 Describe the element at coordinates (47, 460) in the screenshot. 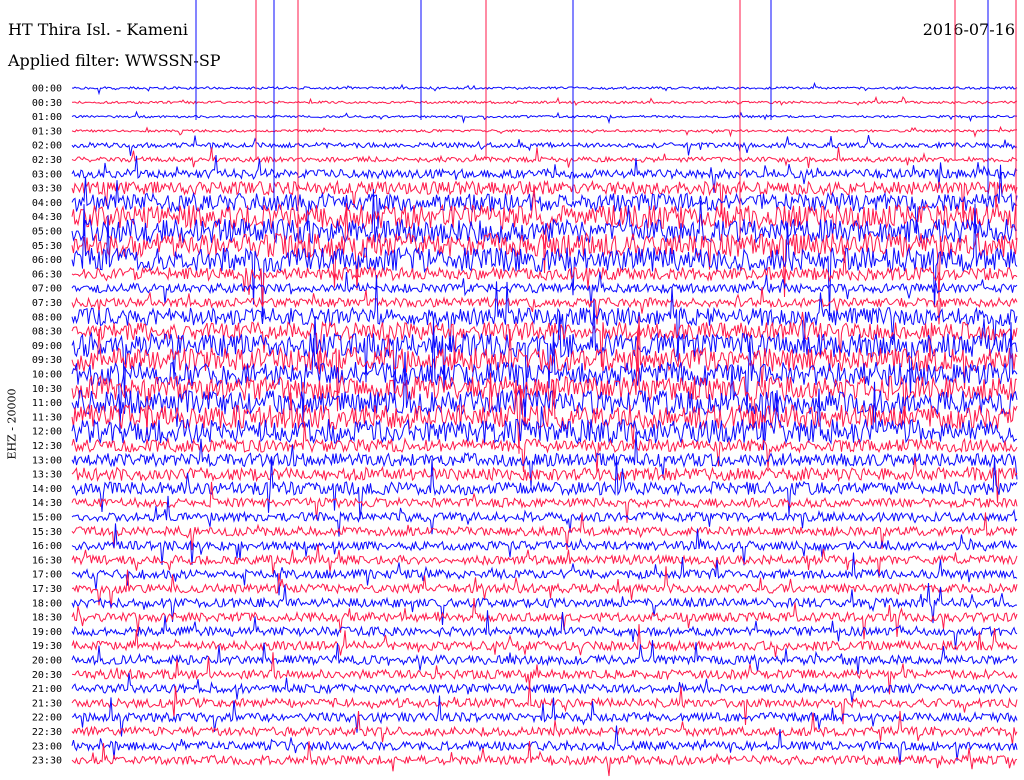

I see `time-tick-label: 13:00` at that location.